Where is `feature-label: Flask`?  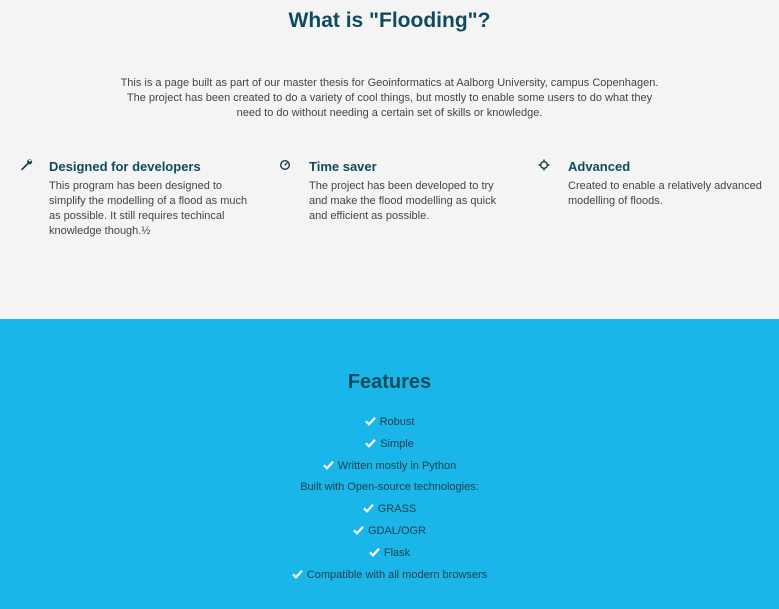 feature-label: Flask is located at coordinates (397, 552).